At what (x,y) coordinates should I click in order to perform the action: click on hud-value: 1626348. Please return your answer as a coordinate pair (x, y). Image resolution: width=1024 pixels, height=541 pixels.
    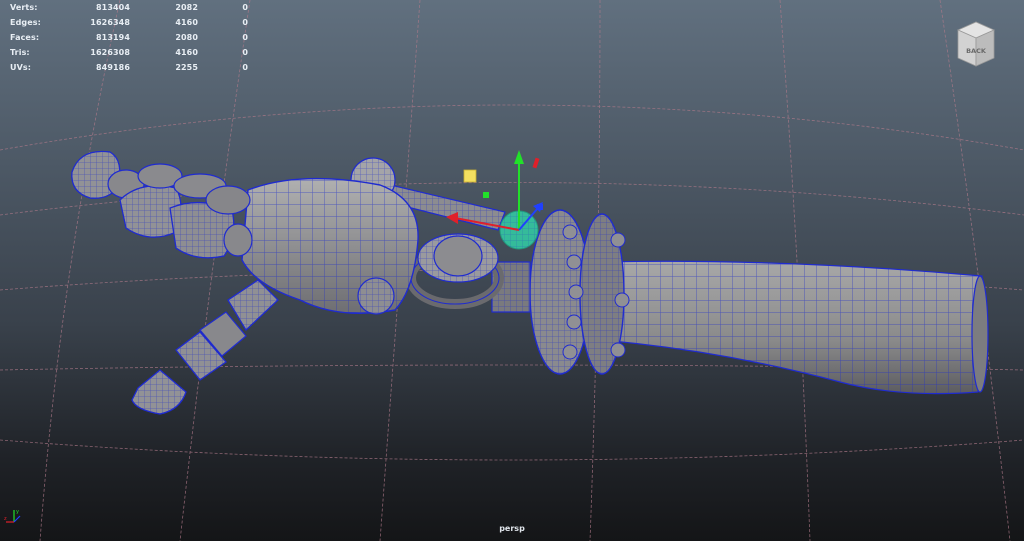
    Looking at the image, I should click on (110, 22).